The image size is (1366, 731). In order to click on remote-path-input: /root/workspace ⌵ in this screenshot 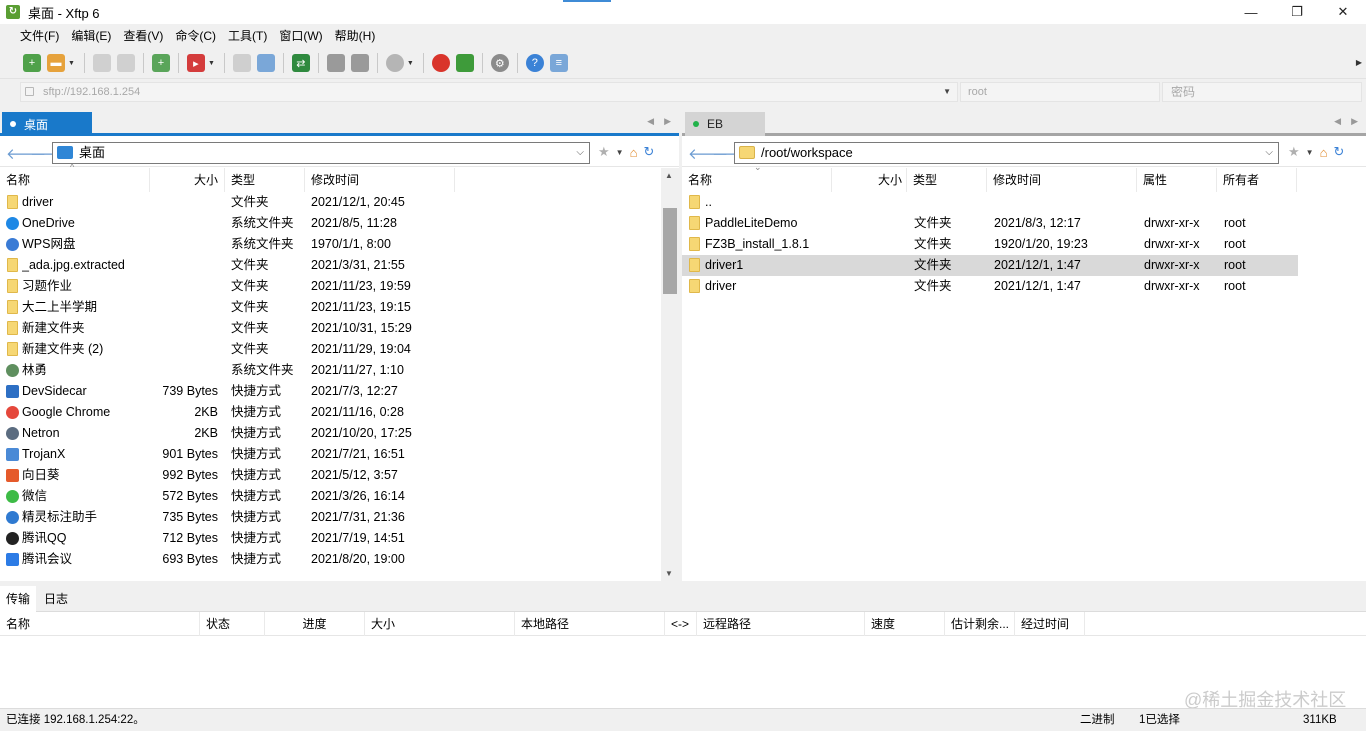, I will do `click(1006, 153)`.